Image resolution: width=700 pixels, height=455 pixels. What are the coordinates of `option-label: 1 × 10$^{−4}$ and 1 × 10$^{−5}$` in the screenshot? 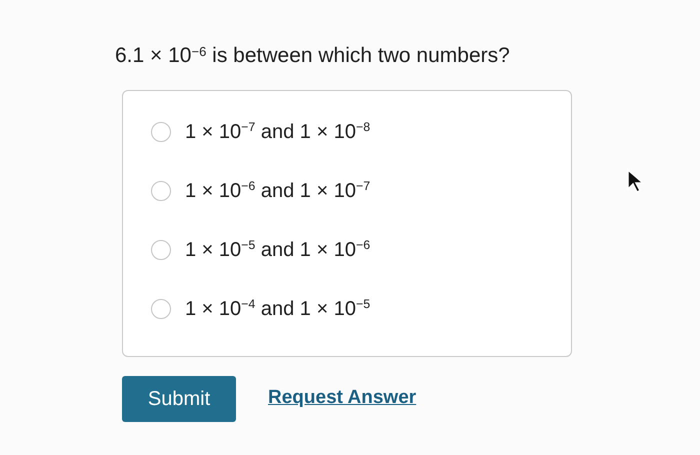 It's located at (277, 309).